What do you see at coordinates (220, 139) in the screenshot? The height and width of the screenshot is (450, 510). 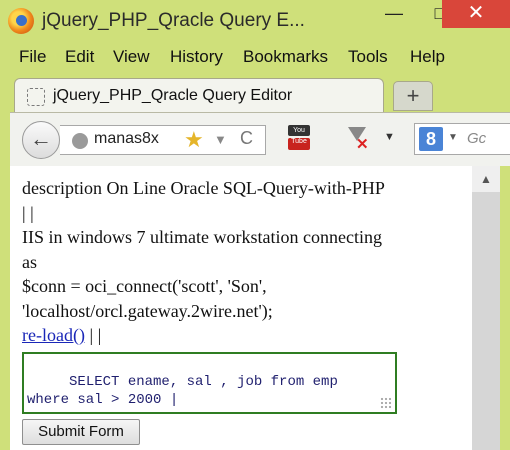 I see `url-dropdown-icon: ▼` at bounding box center [220, 139].